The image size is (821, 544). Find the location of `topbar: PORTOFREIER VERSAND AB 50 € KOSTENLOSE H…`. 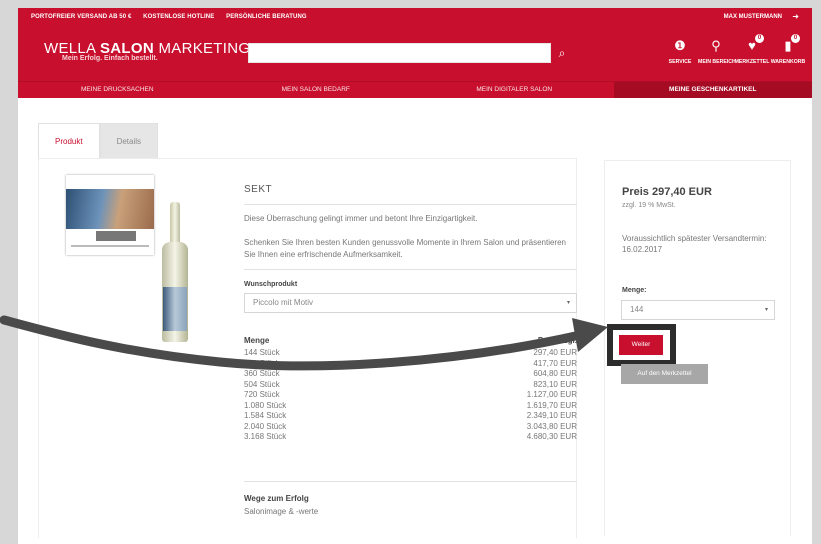

topbar: PORTOFREIER VERSAND AB 50 € KOSTENLOSE H… is located at coordinates (174, 17).